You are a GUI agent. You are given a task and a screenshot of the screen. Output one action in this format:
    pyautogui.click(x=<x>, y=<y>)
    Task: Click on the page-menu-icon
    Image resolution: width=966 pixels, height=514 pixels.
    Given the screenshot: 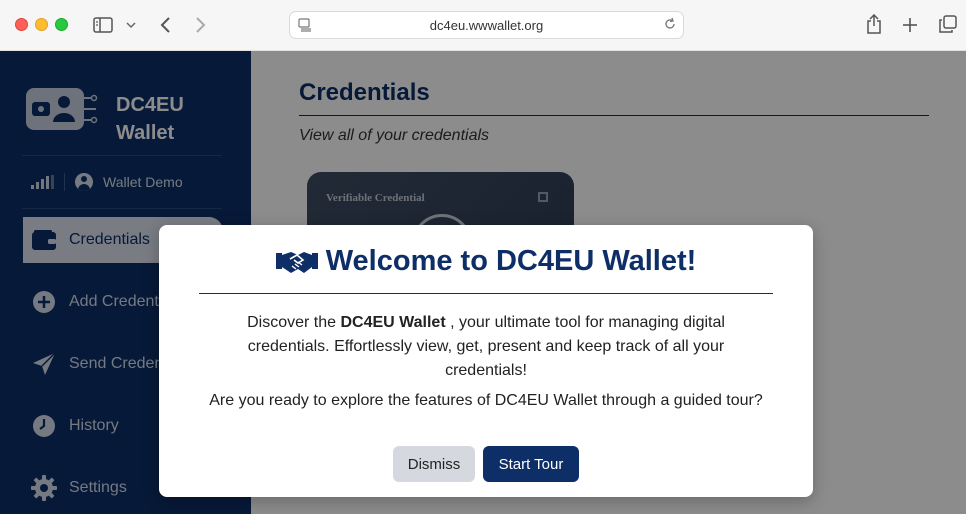 What is the action you would take?
    pyautogui.click(x=305, y=27)
    